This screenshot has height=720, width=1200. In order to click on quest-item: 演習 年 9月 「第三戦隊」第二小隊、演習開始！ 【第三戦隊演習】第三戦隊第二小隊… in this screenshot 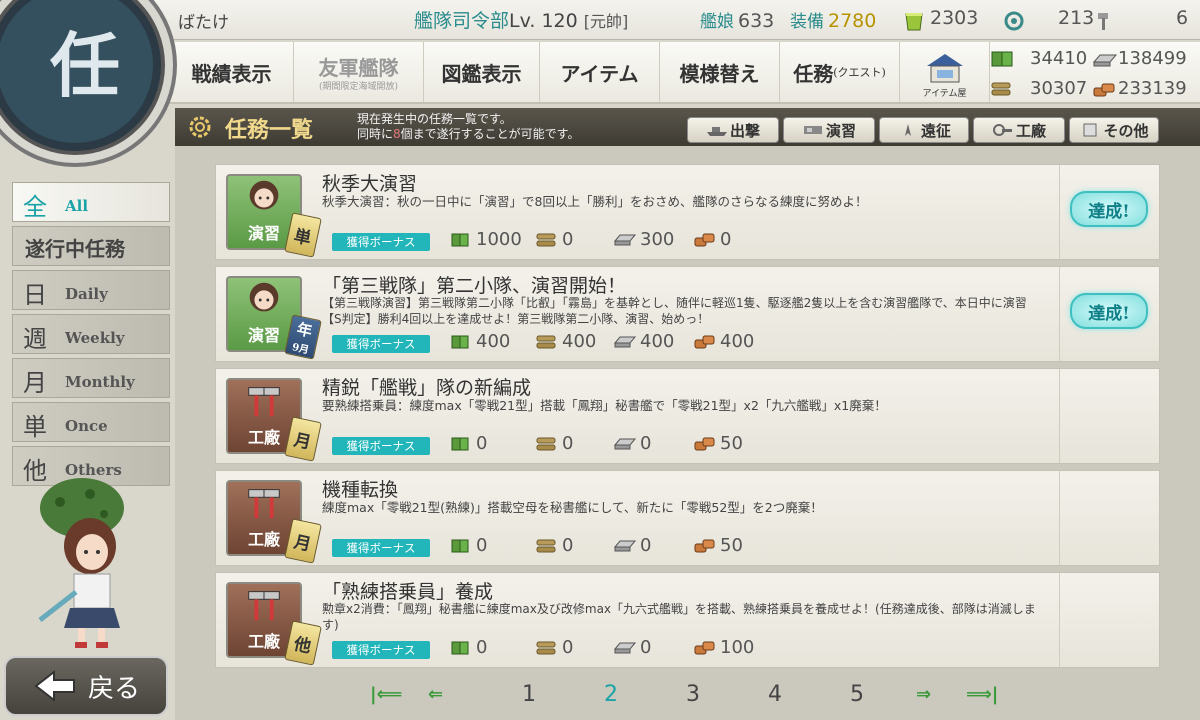, I will do `click(687, 314)`.